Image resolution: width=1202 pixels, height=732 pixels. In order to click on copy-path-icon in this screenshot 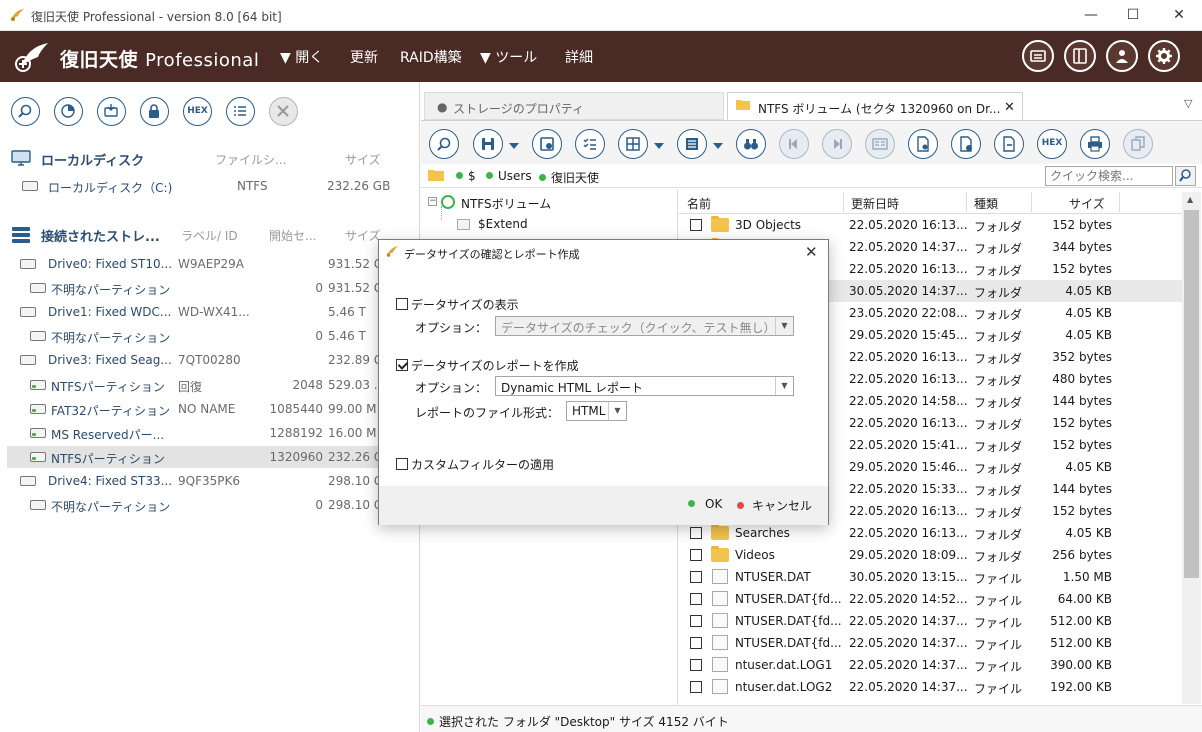, I will do `click(1138, 144)`.